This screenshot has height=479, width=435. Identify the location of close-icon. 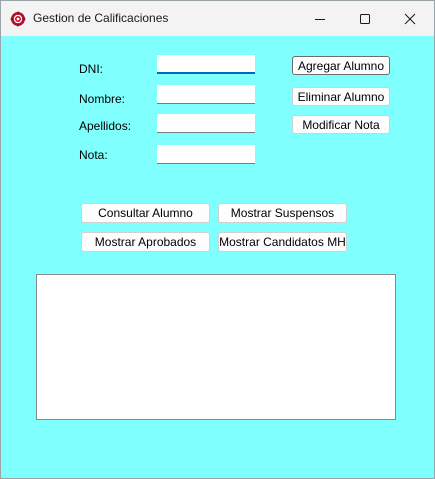
(410, 18).